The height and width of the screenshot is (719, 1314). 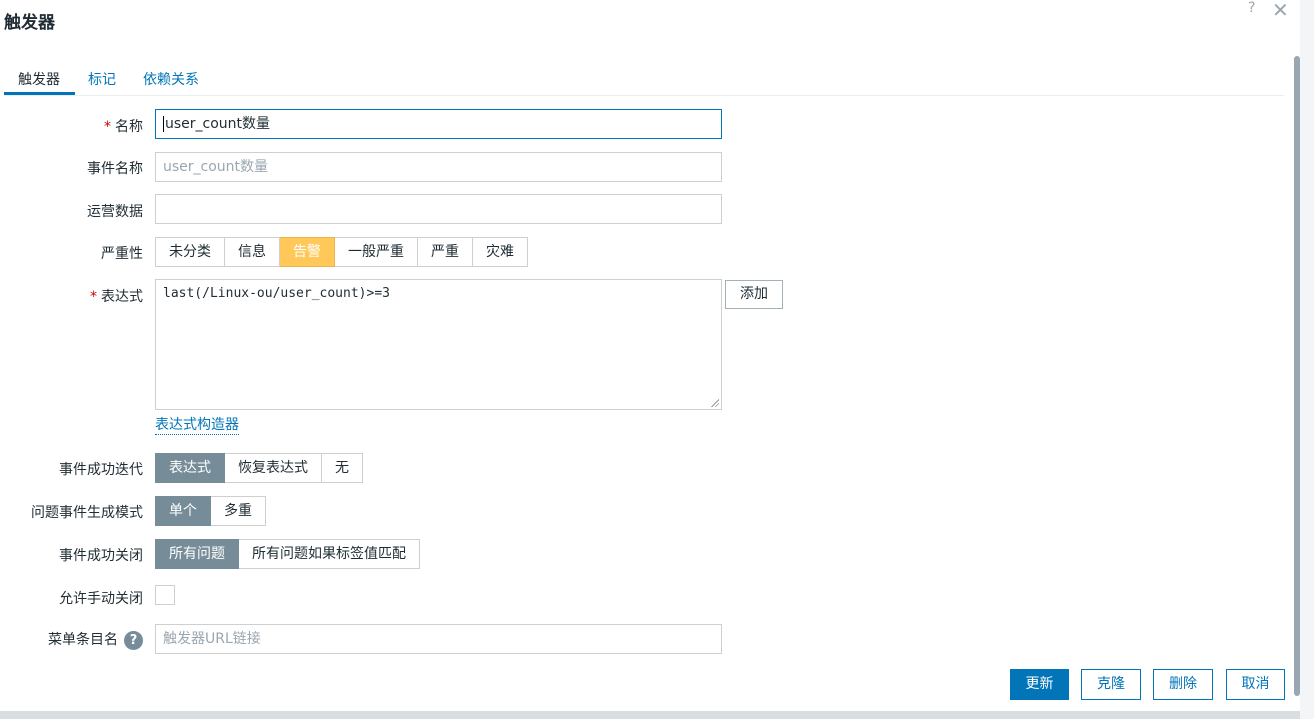 I want to click on expression-label: * 表达式, so click(x=116, y=297).